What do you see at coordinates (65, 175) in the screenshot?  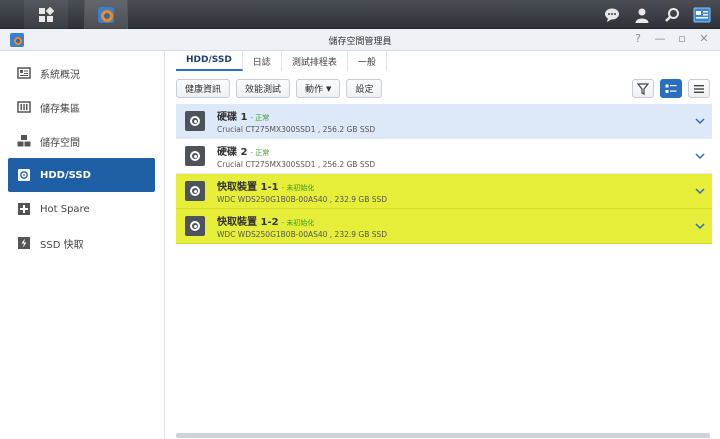 I see `sidebar-item-label: HDD/SSD` at bounding box center [65, 175].